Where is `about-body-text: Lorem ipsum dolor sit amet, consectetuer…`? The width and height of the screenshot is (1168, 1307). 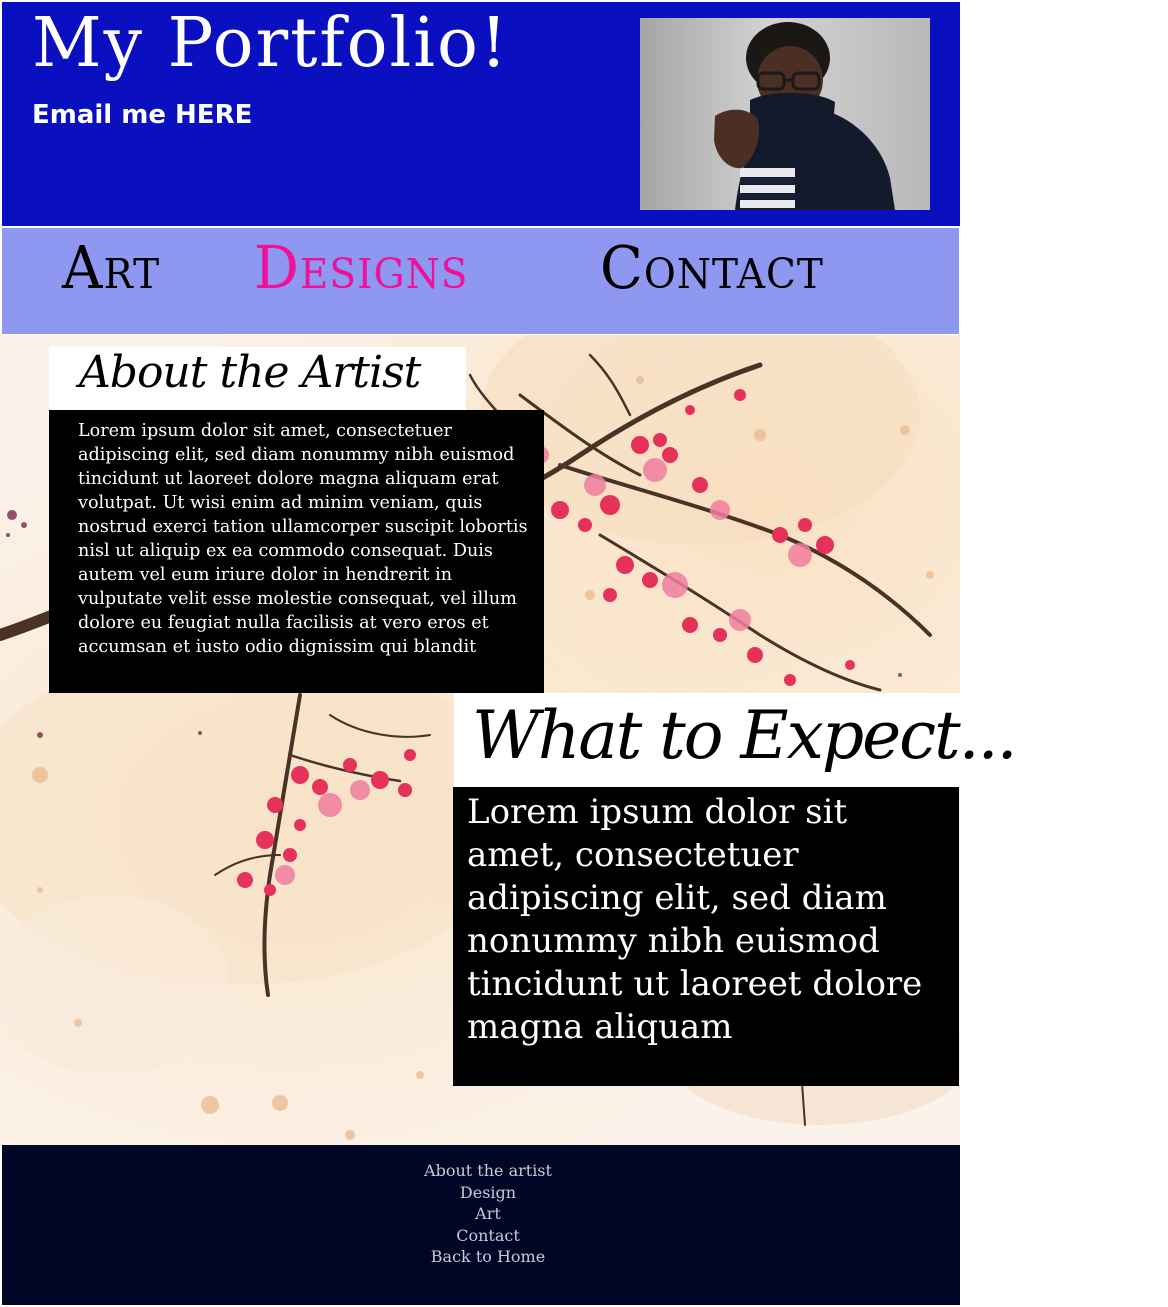
about-body-text: Lorem ipsum dolor sit amet, consectetuer… is located at coordinates (303, 539).